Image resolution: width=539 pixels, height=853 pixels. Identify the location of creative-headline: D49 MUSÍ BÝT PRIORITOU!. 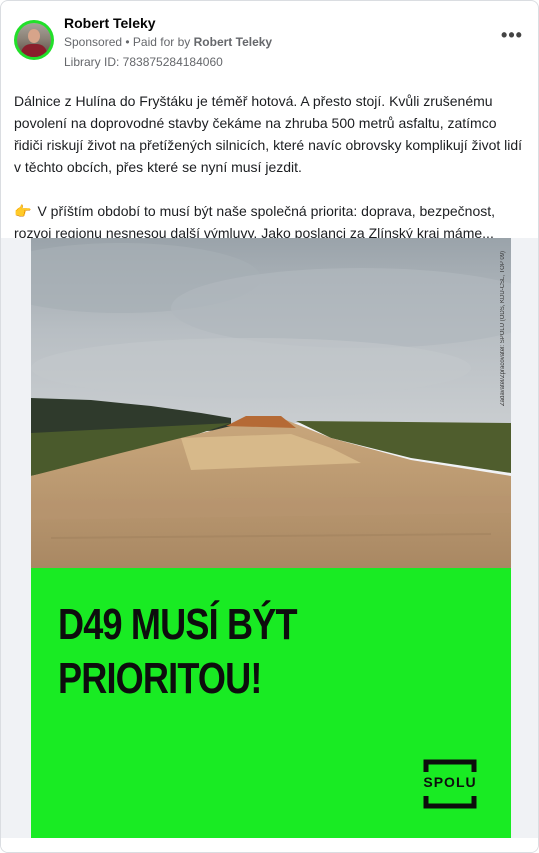
(214, 652).